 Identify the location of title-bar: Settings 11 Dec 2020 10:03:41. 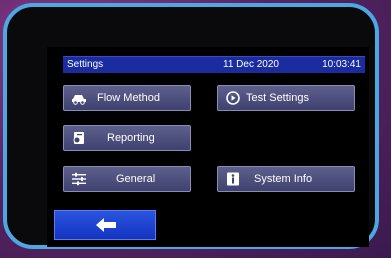
(214, 64).